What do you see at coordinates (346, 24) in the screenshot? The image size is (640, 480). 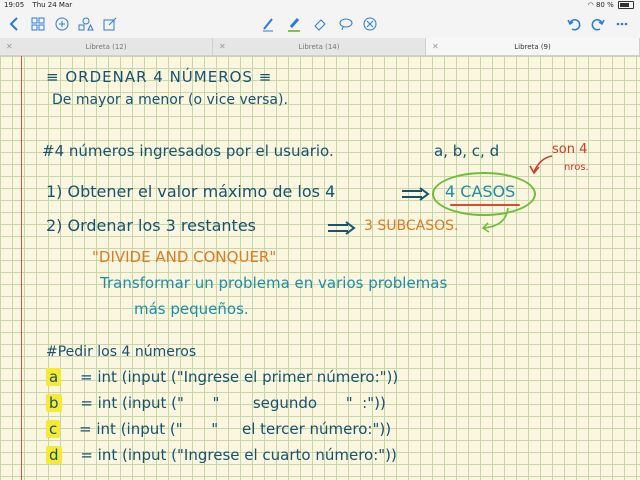 I see `lasso-icon` at bounding box center [346, 24].